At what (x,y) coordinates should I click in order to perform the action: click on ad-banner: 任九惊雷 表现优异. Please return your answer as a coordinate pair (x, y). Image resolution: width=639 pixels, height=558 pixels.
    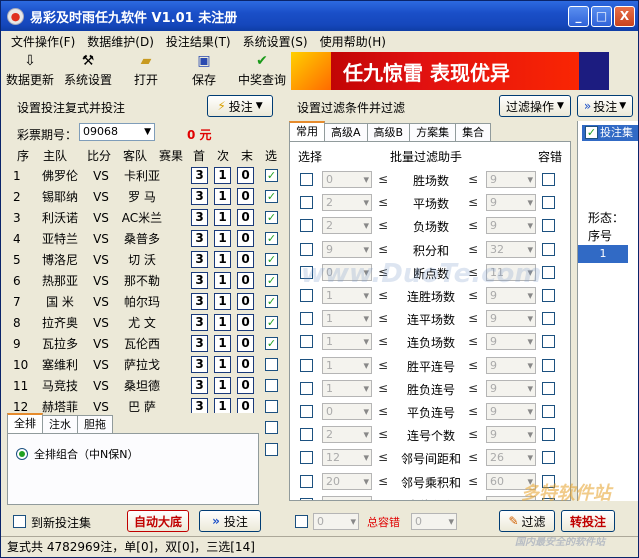
    Looking at the image, I should click on (450, 71).